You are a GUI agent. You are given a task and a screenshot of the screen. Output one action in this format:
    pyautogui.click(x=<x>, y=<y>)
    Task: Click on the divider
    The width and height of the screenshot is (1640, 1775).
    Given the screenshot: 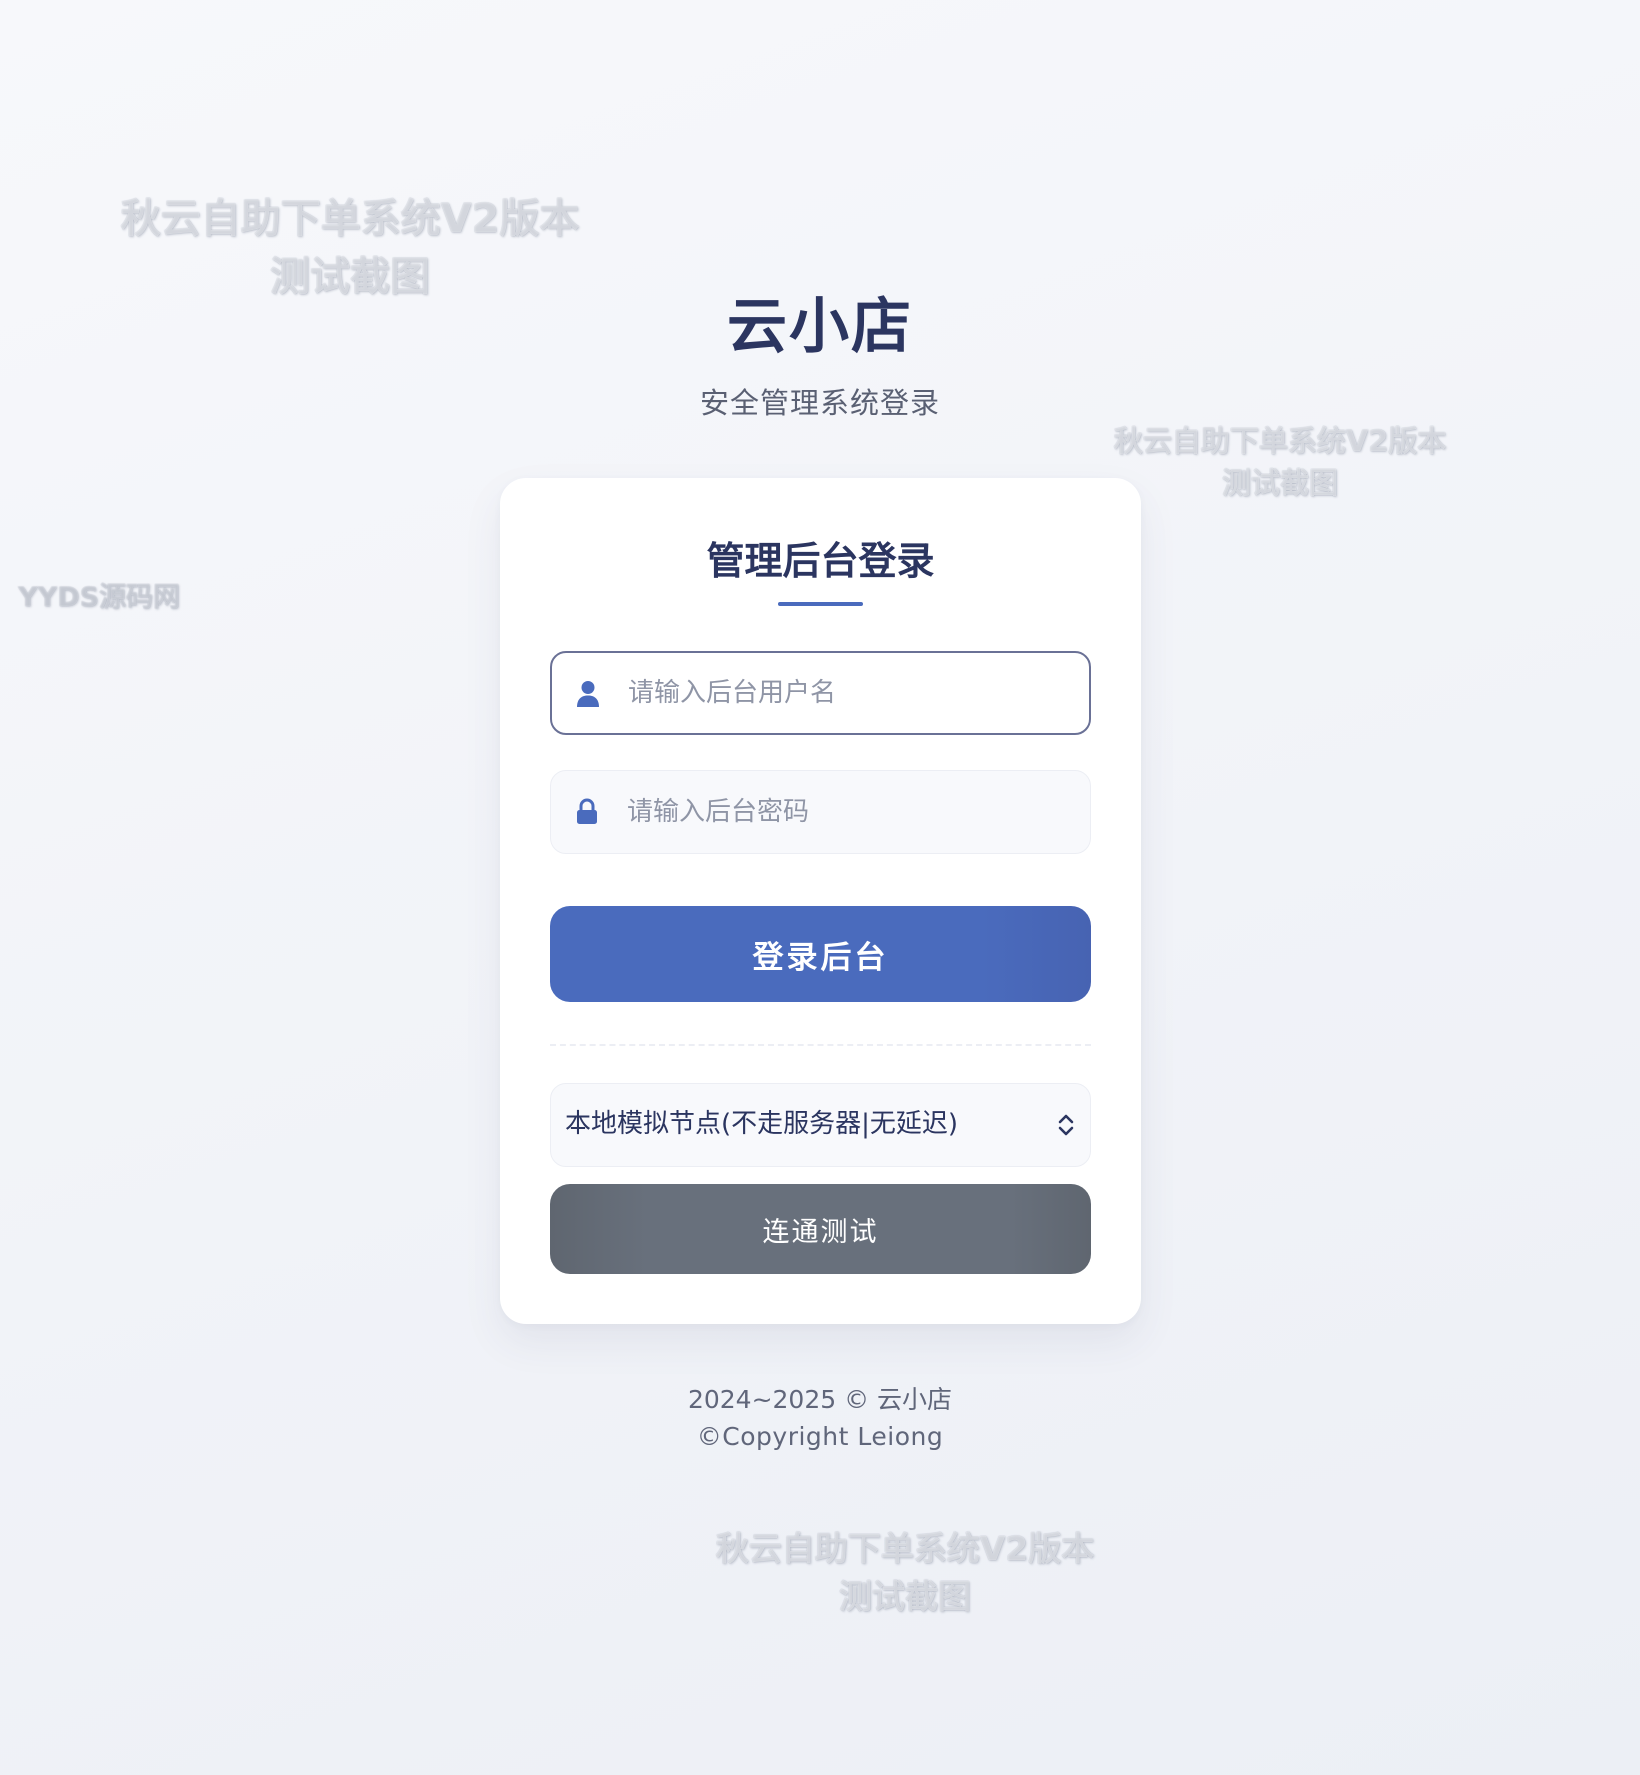 What is the action you would take?
    pyautogui.click(x=820, y=1045)
    